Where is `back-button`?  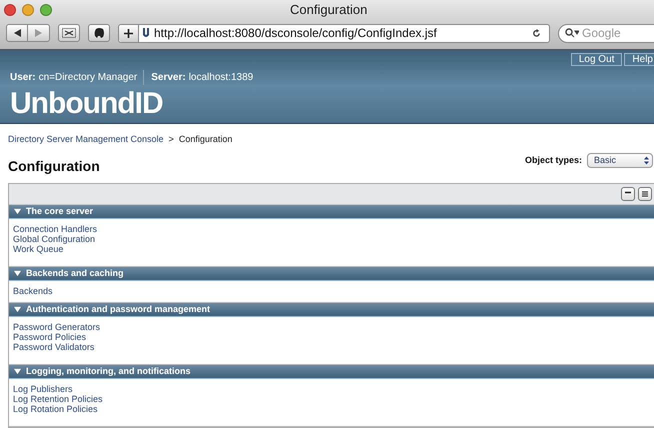
back-button is located at coordinates (17, 33).